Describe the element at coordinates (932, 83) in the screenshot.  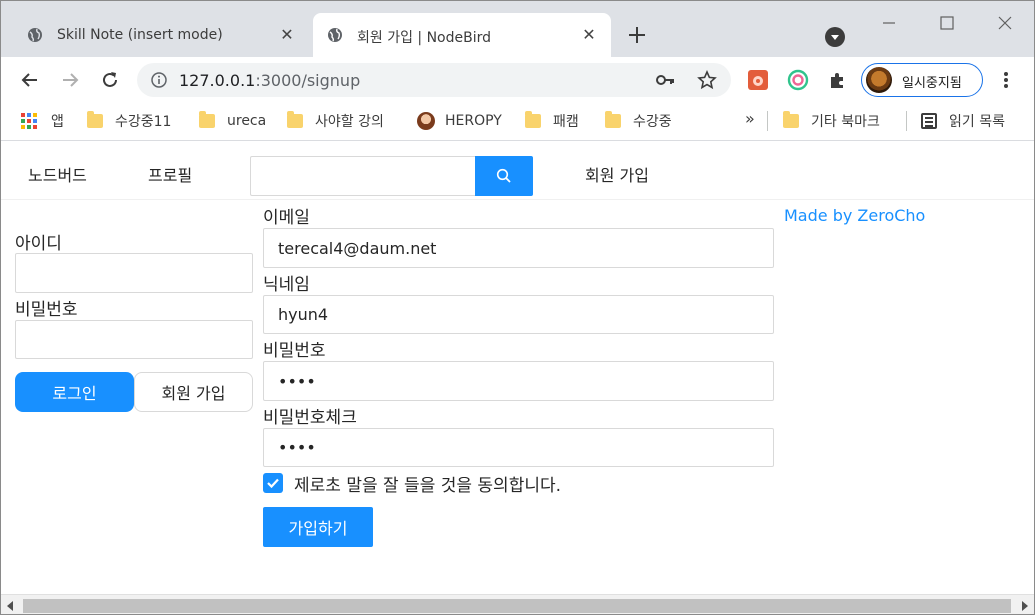
I see `profile-status: 일시중지됨` at that location.